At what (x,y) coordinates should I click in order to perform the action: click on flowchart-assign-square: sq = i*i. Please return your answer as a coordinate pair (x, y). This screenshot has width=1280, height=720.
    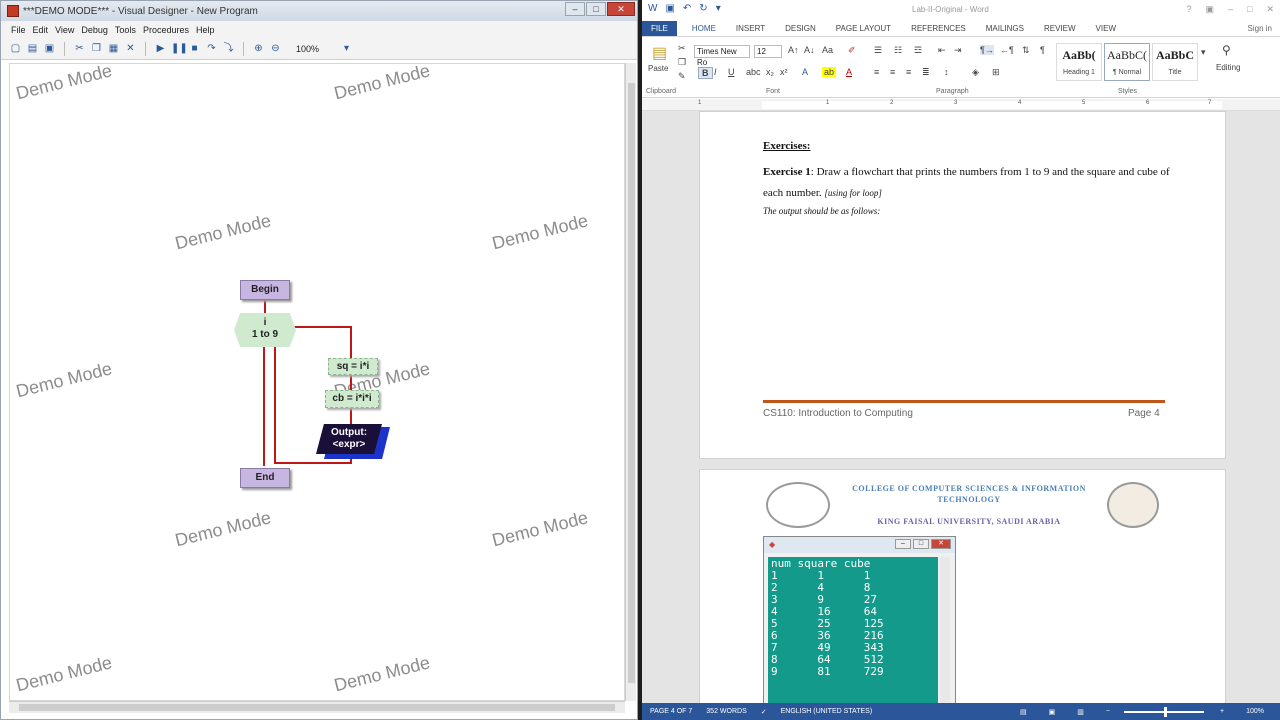
    Looking at the image, I should click on (353, 366).